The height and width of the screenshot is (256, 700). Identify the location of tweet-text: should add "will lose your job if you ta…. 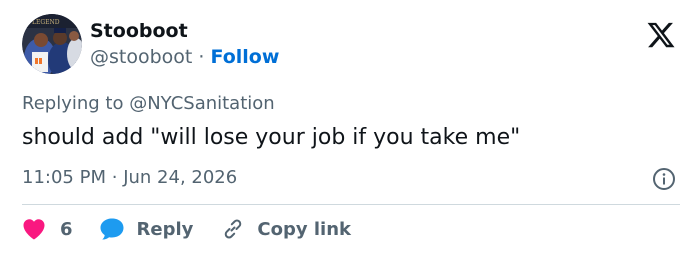
(271, 137).